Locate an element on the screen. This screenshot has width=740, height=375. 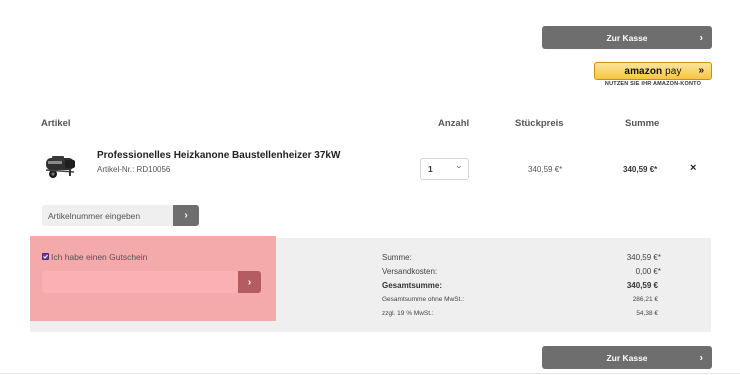
article-number-submit-button: › is located at coordinates (186, 215).